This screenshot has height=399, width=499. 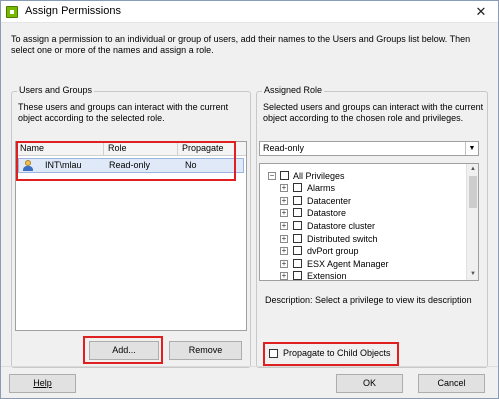 I want to click on column-header-name: Name, so click(x=60, y=149).